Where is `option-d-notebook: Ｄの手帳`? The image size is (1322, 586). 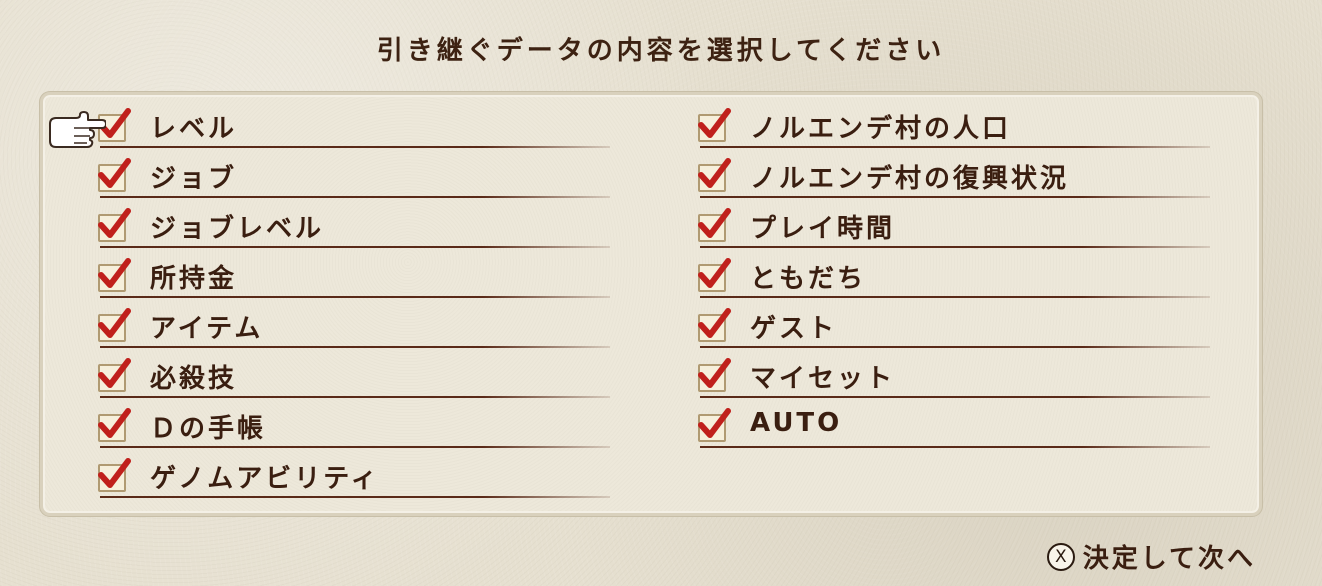 option-d-notebook: Ｄの手帳 is located at coordinates (354, 425).